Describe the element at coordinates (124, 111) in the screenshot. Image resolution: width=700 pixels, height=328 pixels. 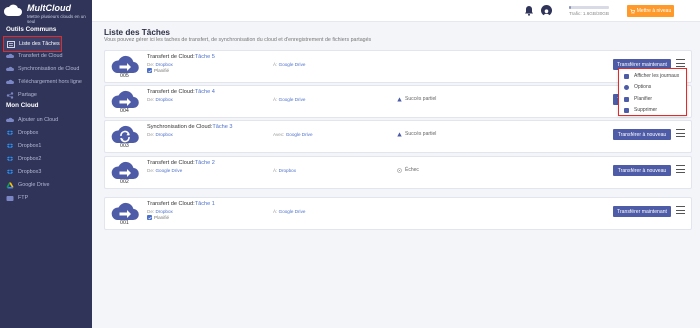
I see `task-number: 004` at that location.